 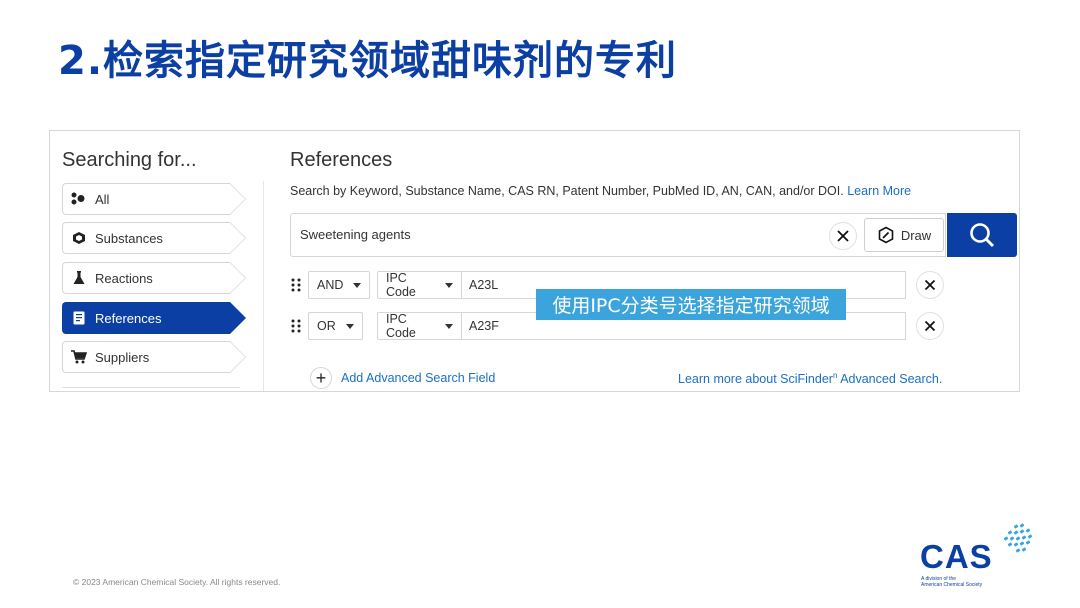 I want to click on search-input: Sweetening agents Draw, so click(x=618, y=235).